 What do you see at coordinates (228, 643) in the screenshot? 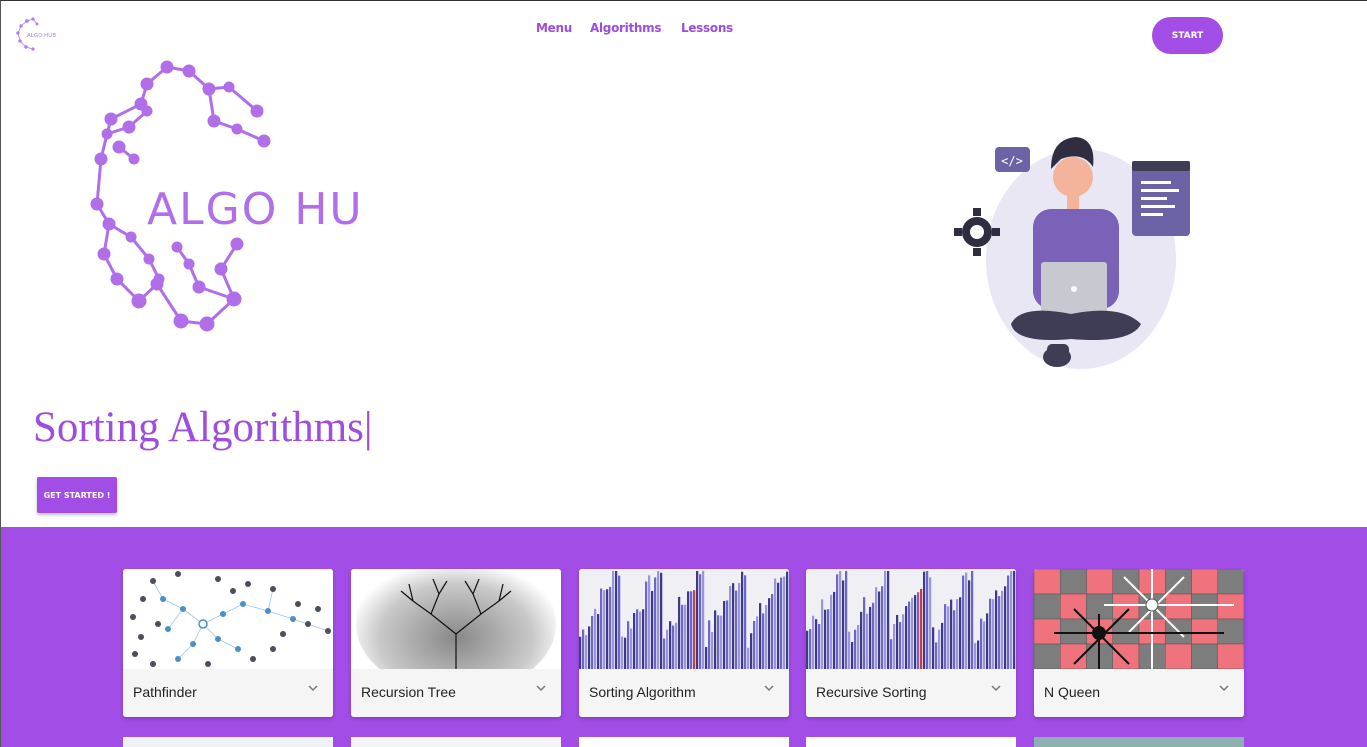
I see `card-pathfinder: Pathfinder` at bounding box center [228, 643].